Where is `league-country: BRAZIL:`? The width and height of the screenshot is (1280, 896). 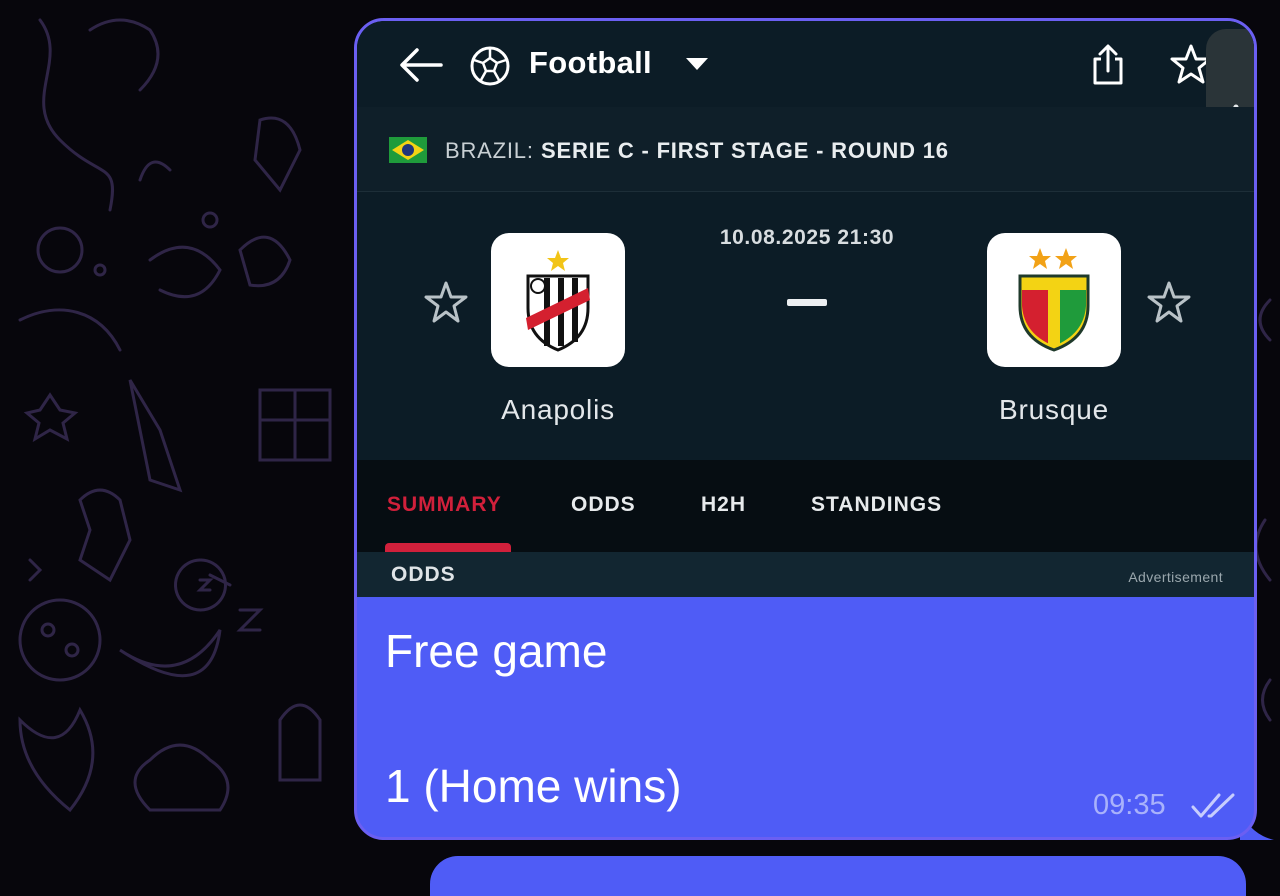 league-country: BRAZIL: is located at coordinates (489, 150).